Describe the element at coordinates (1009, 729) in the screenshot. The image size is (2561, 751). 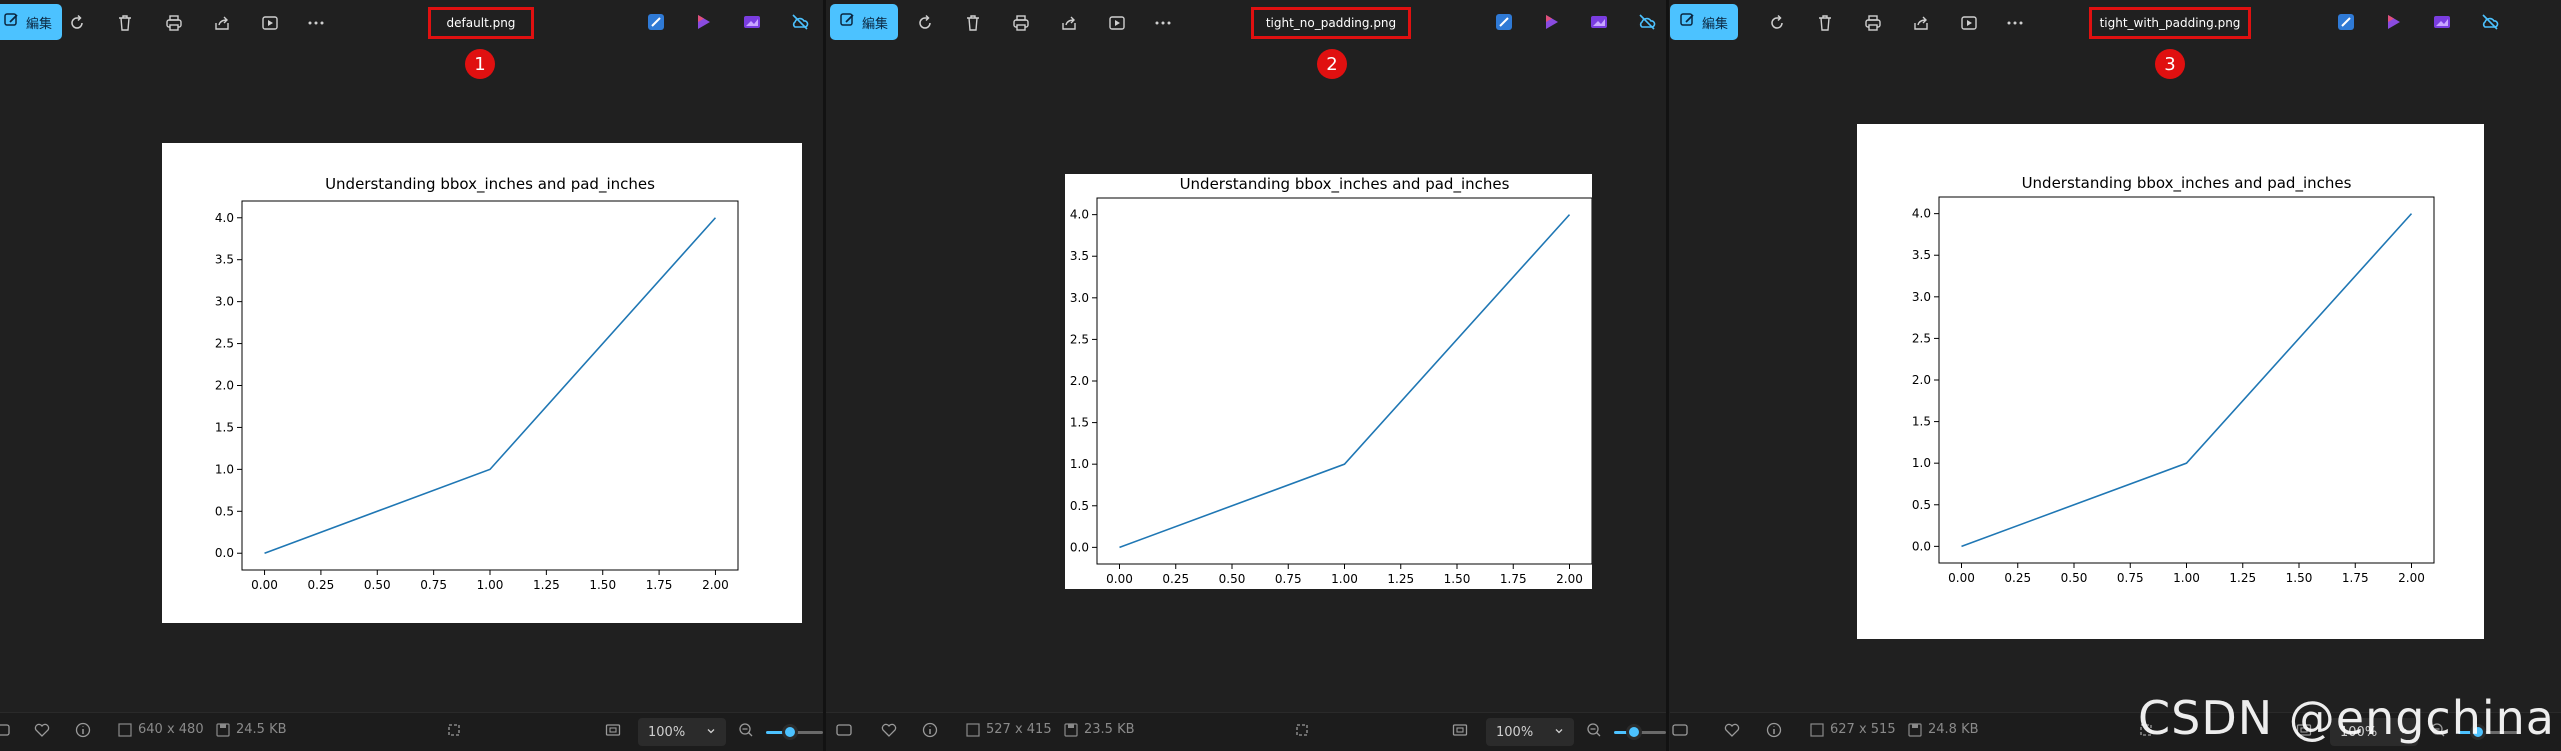
I see `image-dimensions: 527 x 415` at that location.